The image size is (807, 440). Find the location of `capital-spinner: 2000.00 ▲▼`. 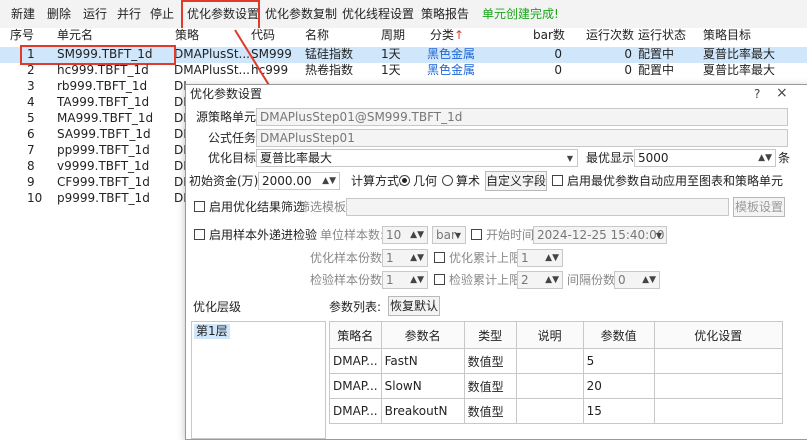

capital-spinner: 2000.00 ▲▼ is located at coordinates (299, 181).